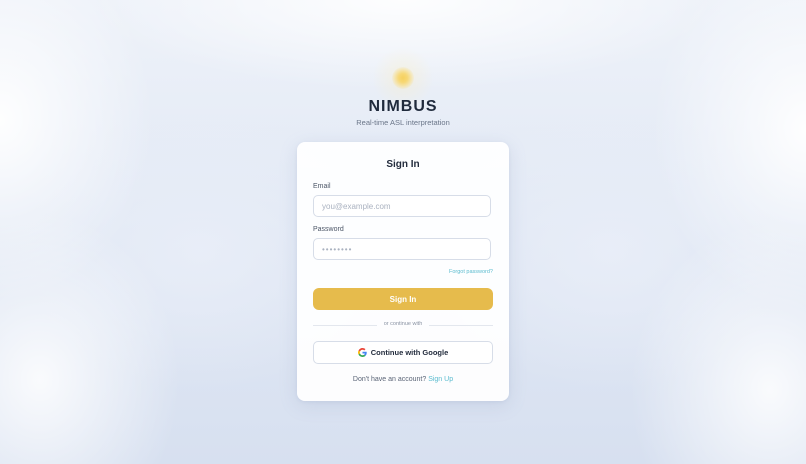 The image size is (806, 464). Describe the element at coordinates (461, 325) in the screenshot. I see `divider-line-right` at that location.